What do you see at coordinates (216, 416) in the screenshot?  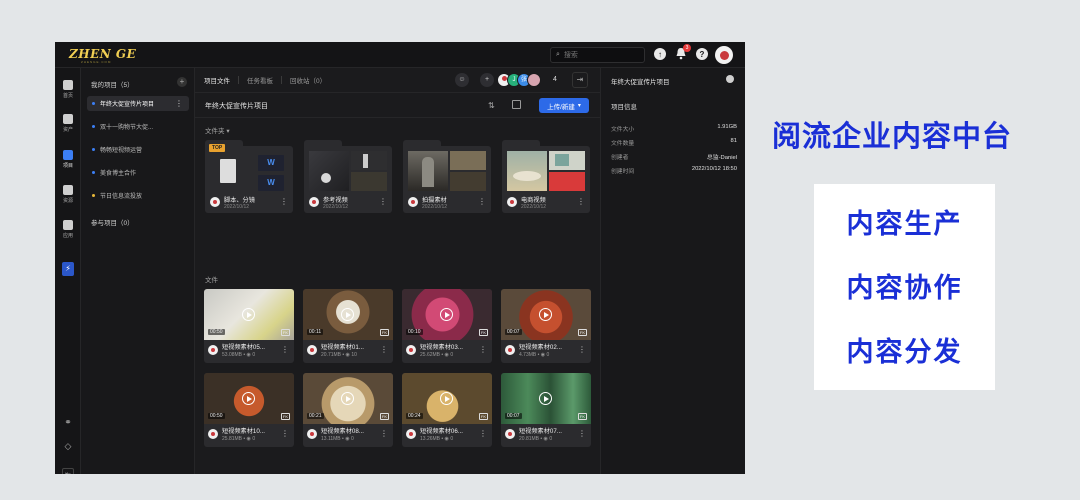 I see `video-duration: 00:50` at bounding box center [216, 416].